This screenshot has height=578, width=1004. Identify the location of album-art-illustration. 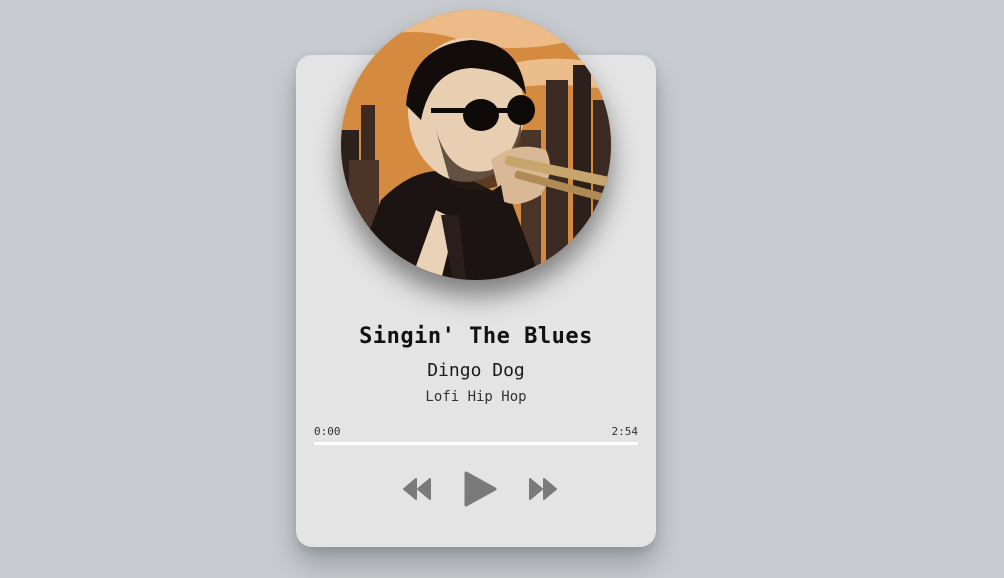
(476, 145).